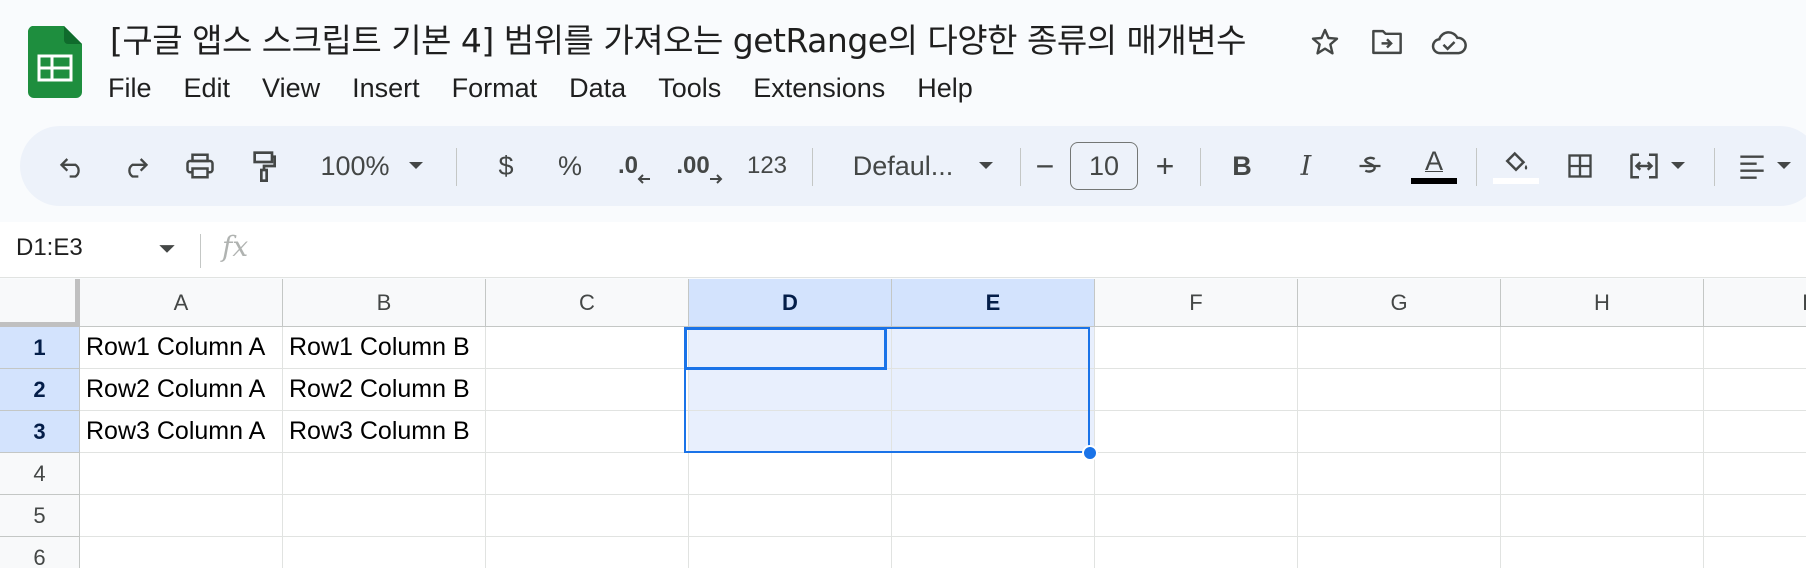  What do you see at coordinates (1325, 42) in the screenshot?
I see `star-icon` at bounding box center [1325, 42].